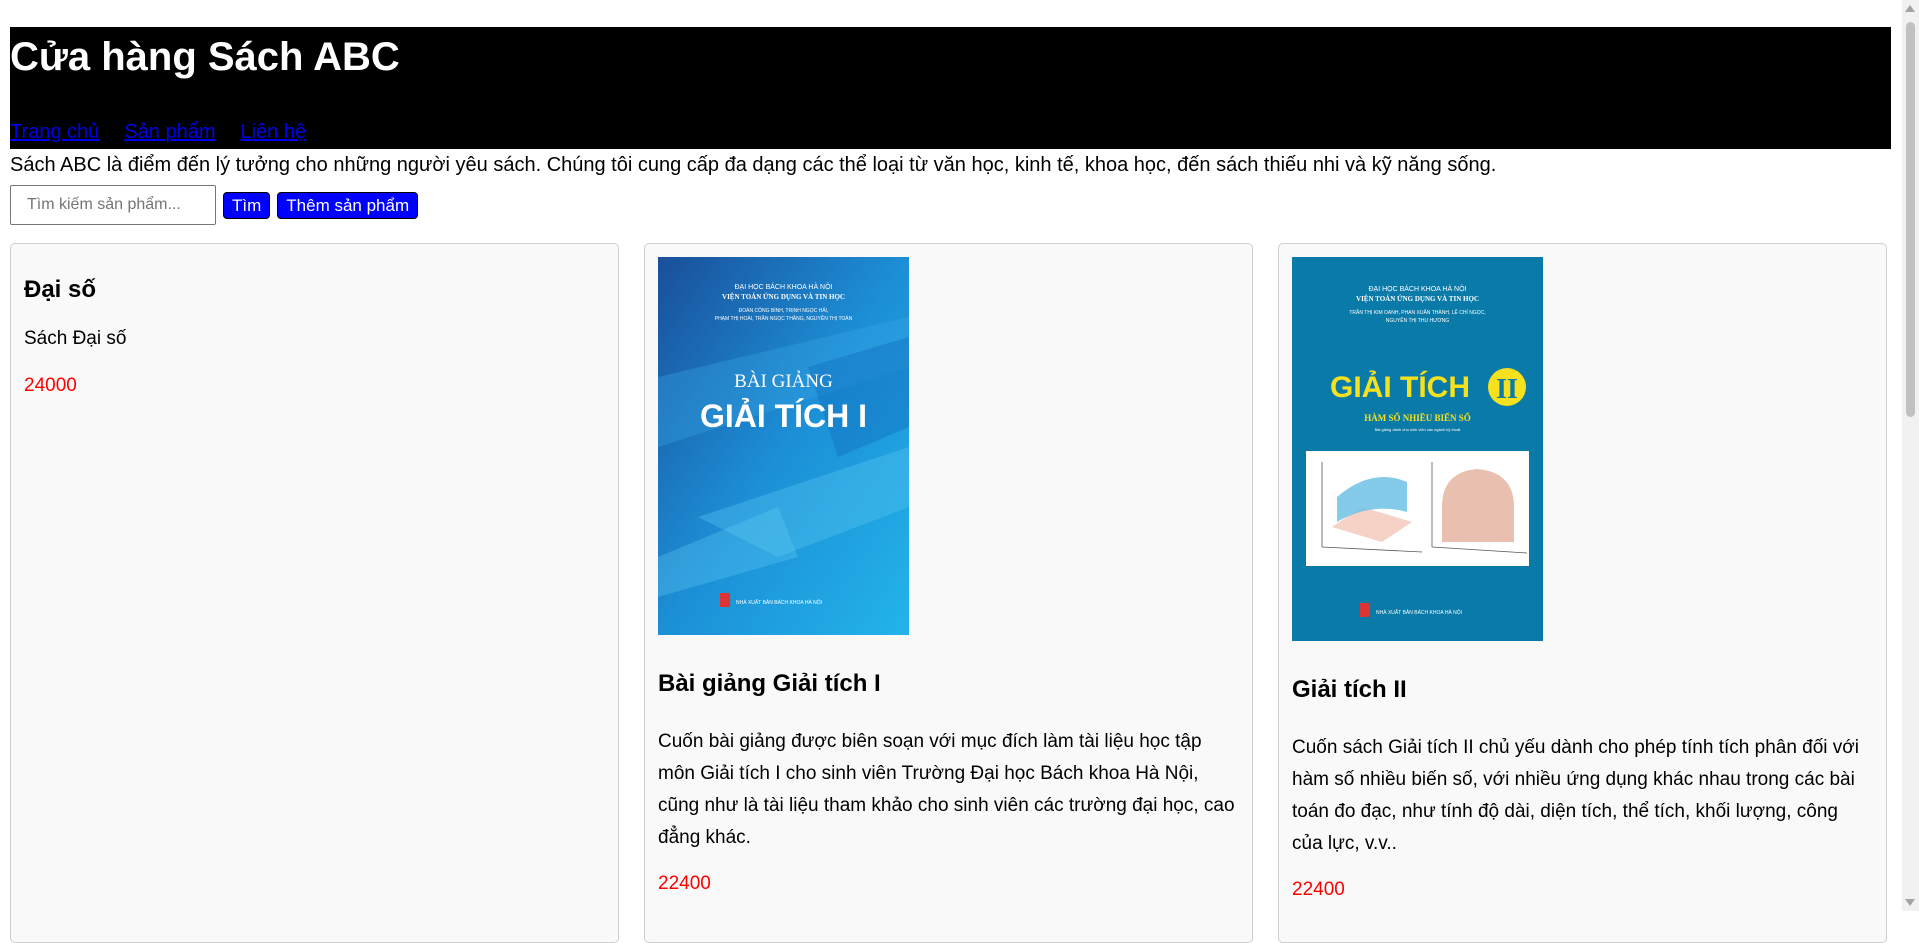 This screenshot has width=1919, height=943. I want to click on search-bar: Tìm Thêm sản phẩm, so click(950, 205).